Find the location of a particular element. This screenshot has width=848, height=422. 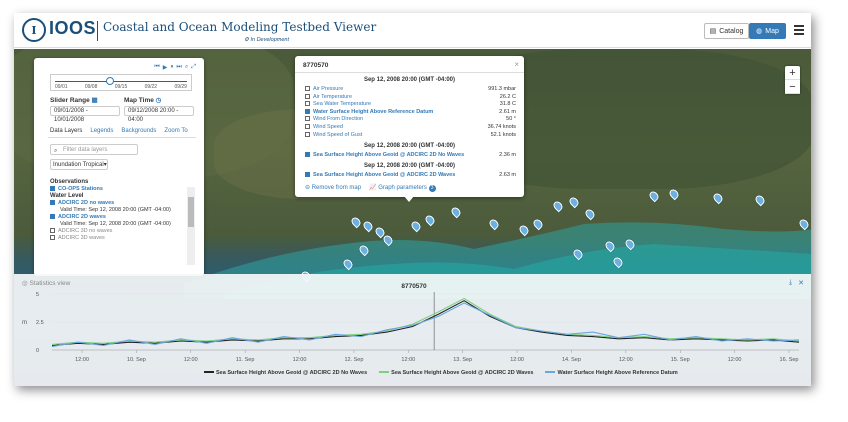

slider-range-field: 09/01/2008 - 10/01/2008 is located at coordinates (85, 114).